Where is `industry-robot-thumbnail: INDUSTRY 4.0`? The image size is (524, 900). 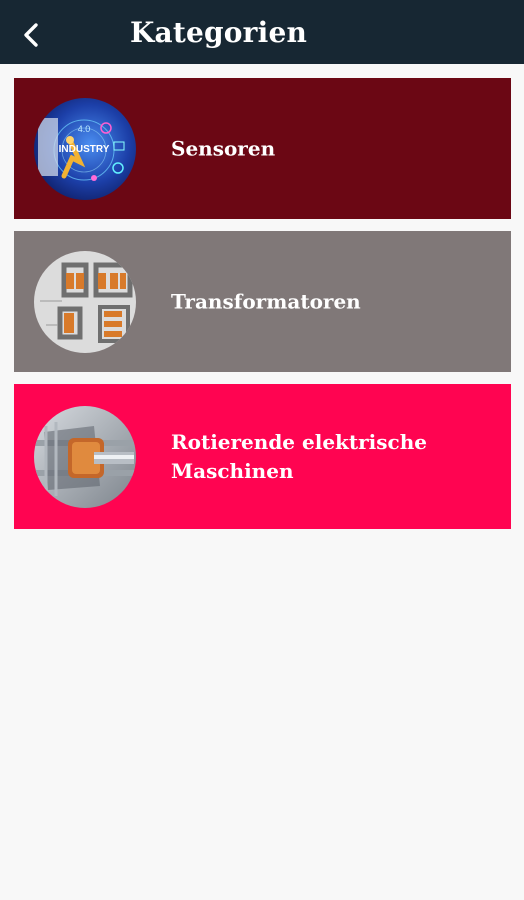 industry-robot-thumbnail: INDUSTRY 4.0 is located at coordinates (85, 148).